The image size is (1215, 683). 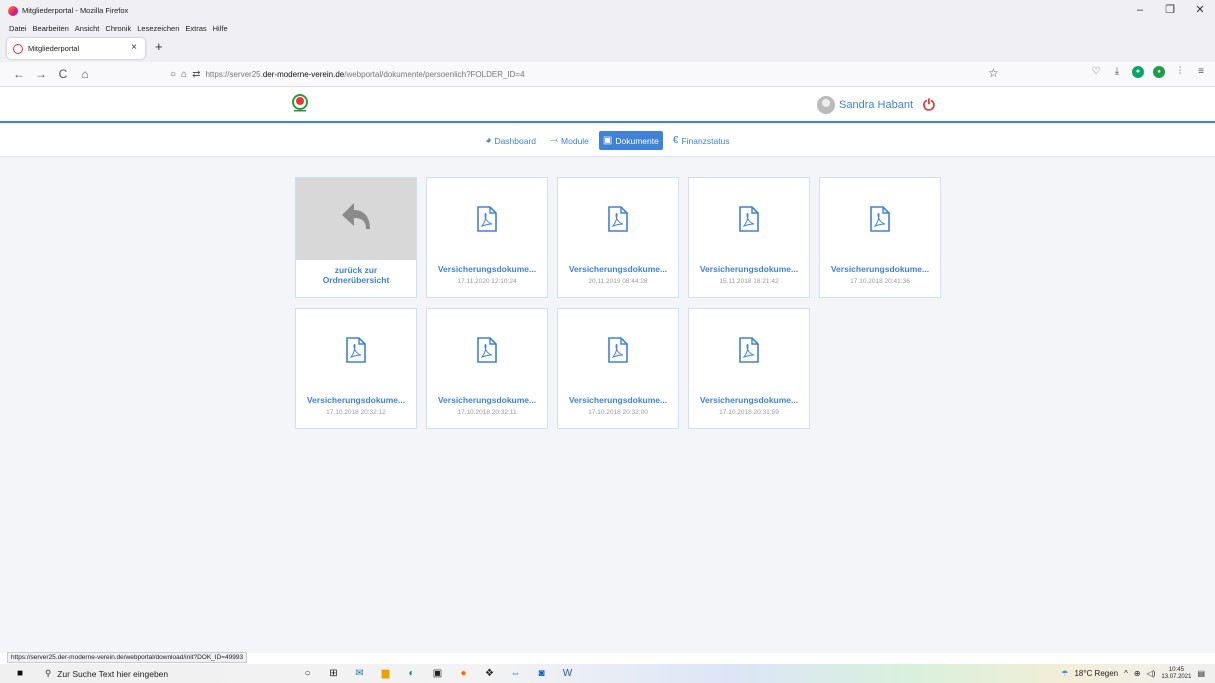 What do you see at coordinates (134, 47) in the screenshot?
I see `tab-close-icon: ×` at bounding box center [134, 47].